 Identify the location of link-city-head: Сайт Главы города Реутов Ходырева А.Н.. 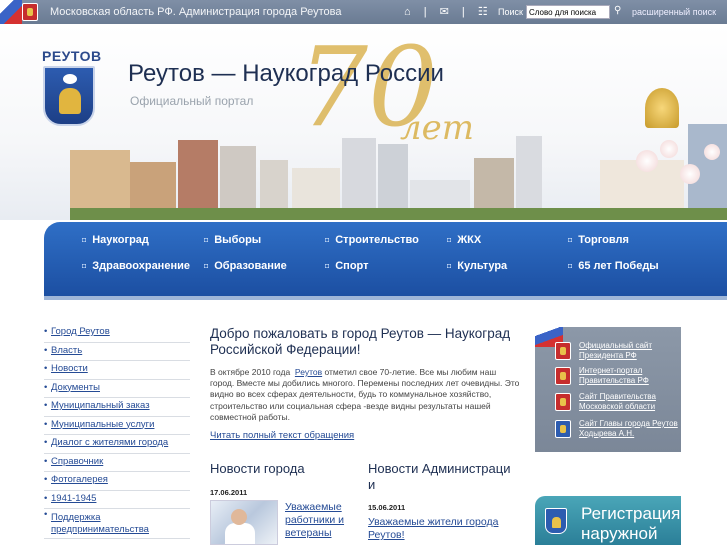
(617, 431).